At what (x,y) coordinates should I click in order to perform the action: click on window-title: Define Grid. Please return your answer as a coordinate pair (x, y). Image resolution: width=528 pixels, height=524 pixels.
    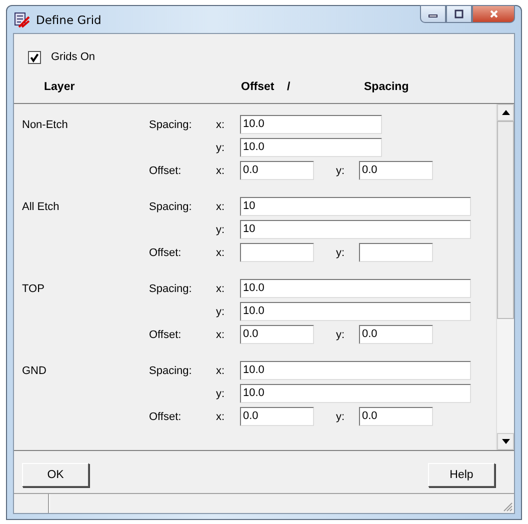
    Looking at the image, I should click on (69, 19).